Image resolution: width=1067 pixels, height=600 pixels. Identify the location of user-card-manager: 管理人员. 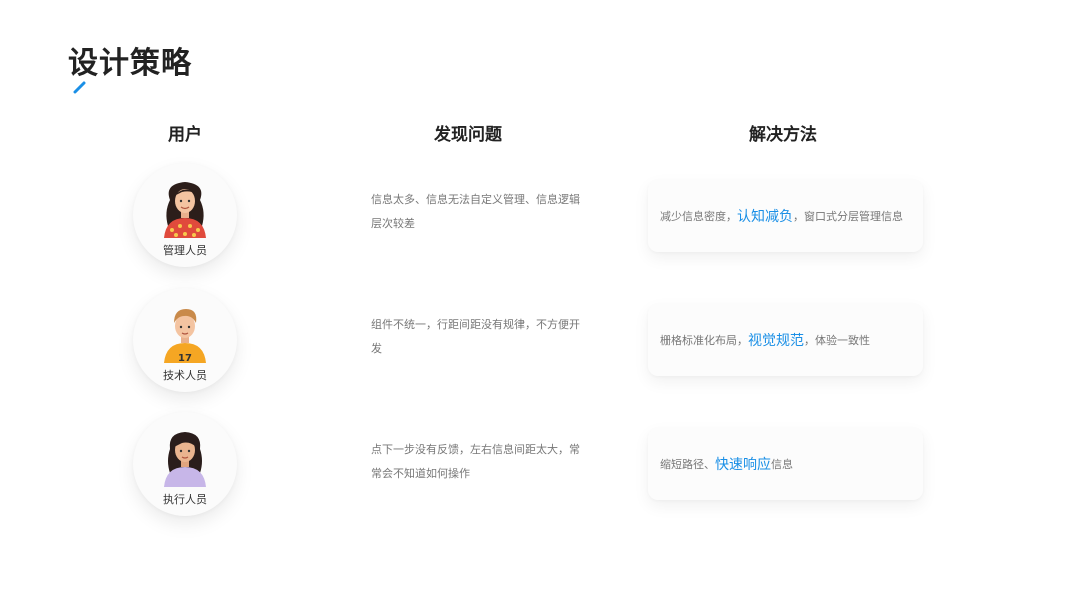
(185, 215).